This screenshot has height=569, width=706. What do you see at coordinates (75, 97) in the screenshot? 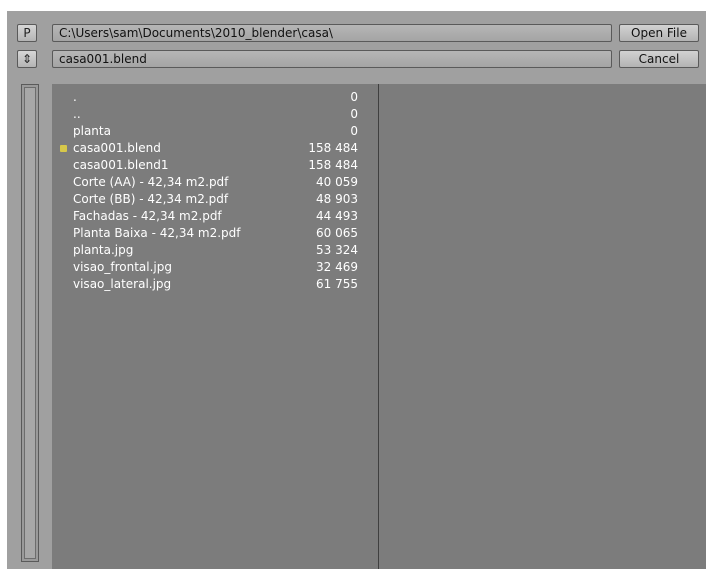
I see `file-name: .` at bounding box center [75, 97].